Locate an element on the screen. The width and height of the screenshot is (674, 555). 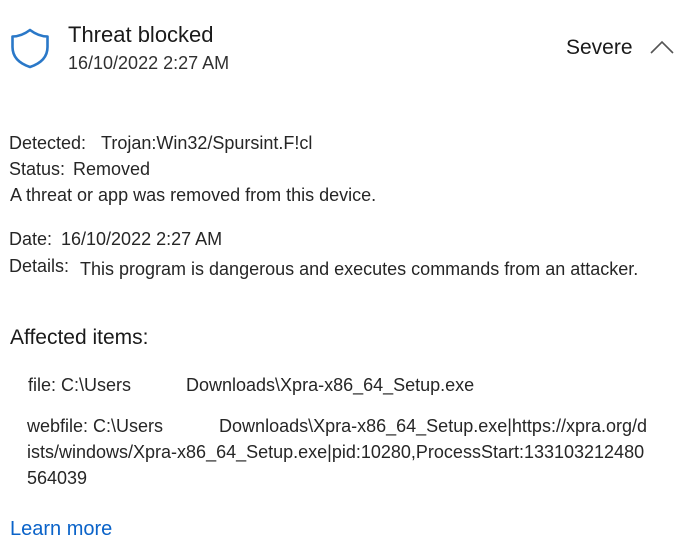
severity-label: Severe is located at coordinates (599, 47).